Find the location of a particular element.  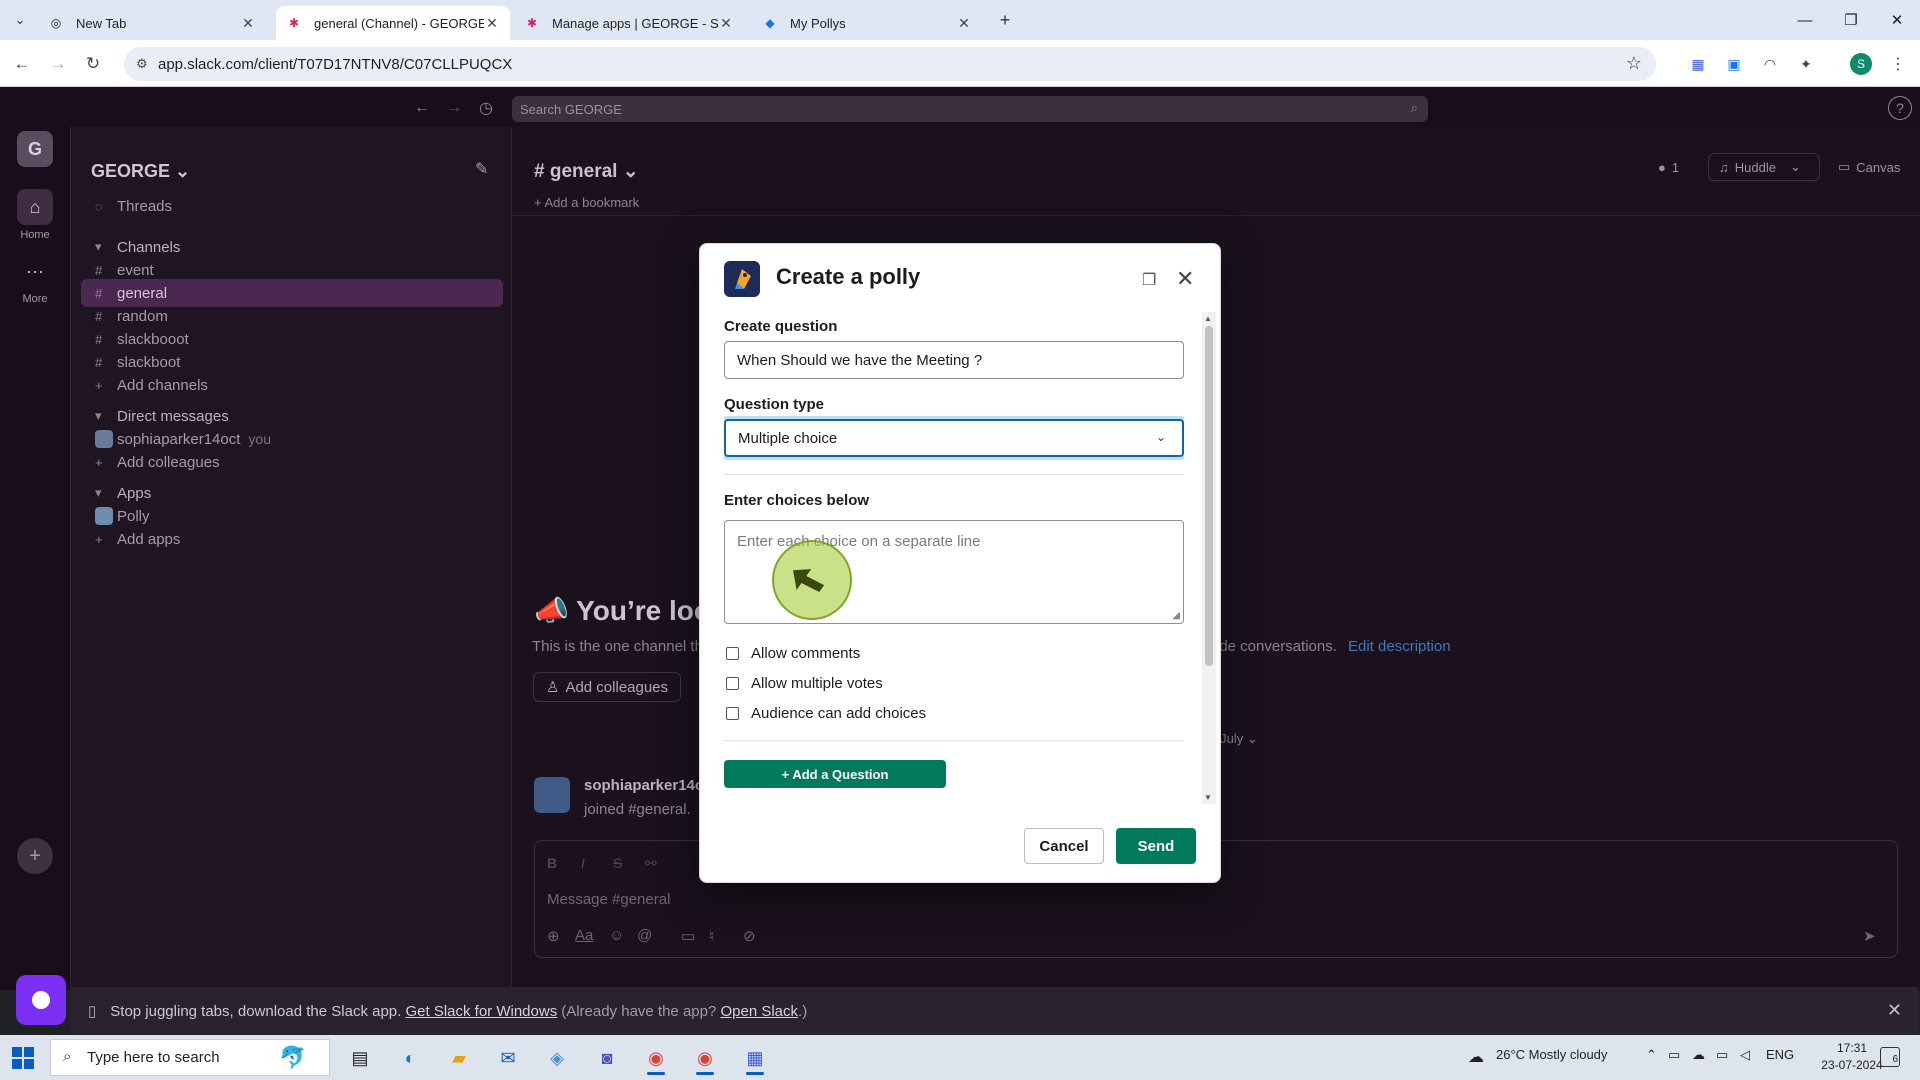

mention-icon: @ is located at coordinates (644, 935).